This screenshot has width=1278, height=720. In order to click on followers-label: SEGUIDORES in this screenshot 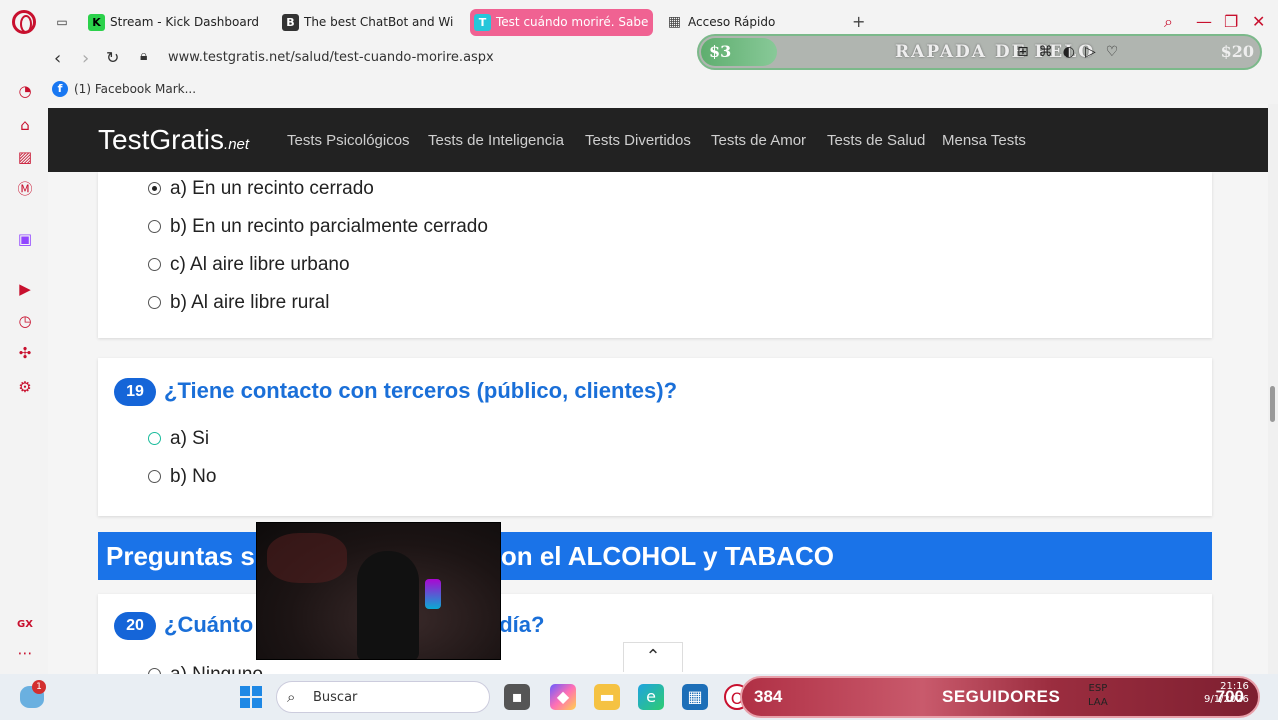, I will do `click(1001, 696)`.